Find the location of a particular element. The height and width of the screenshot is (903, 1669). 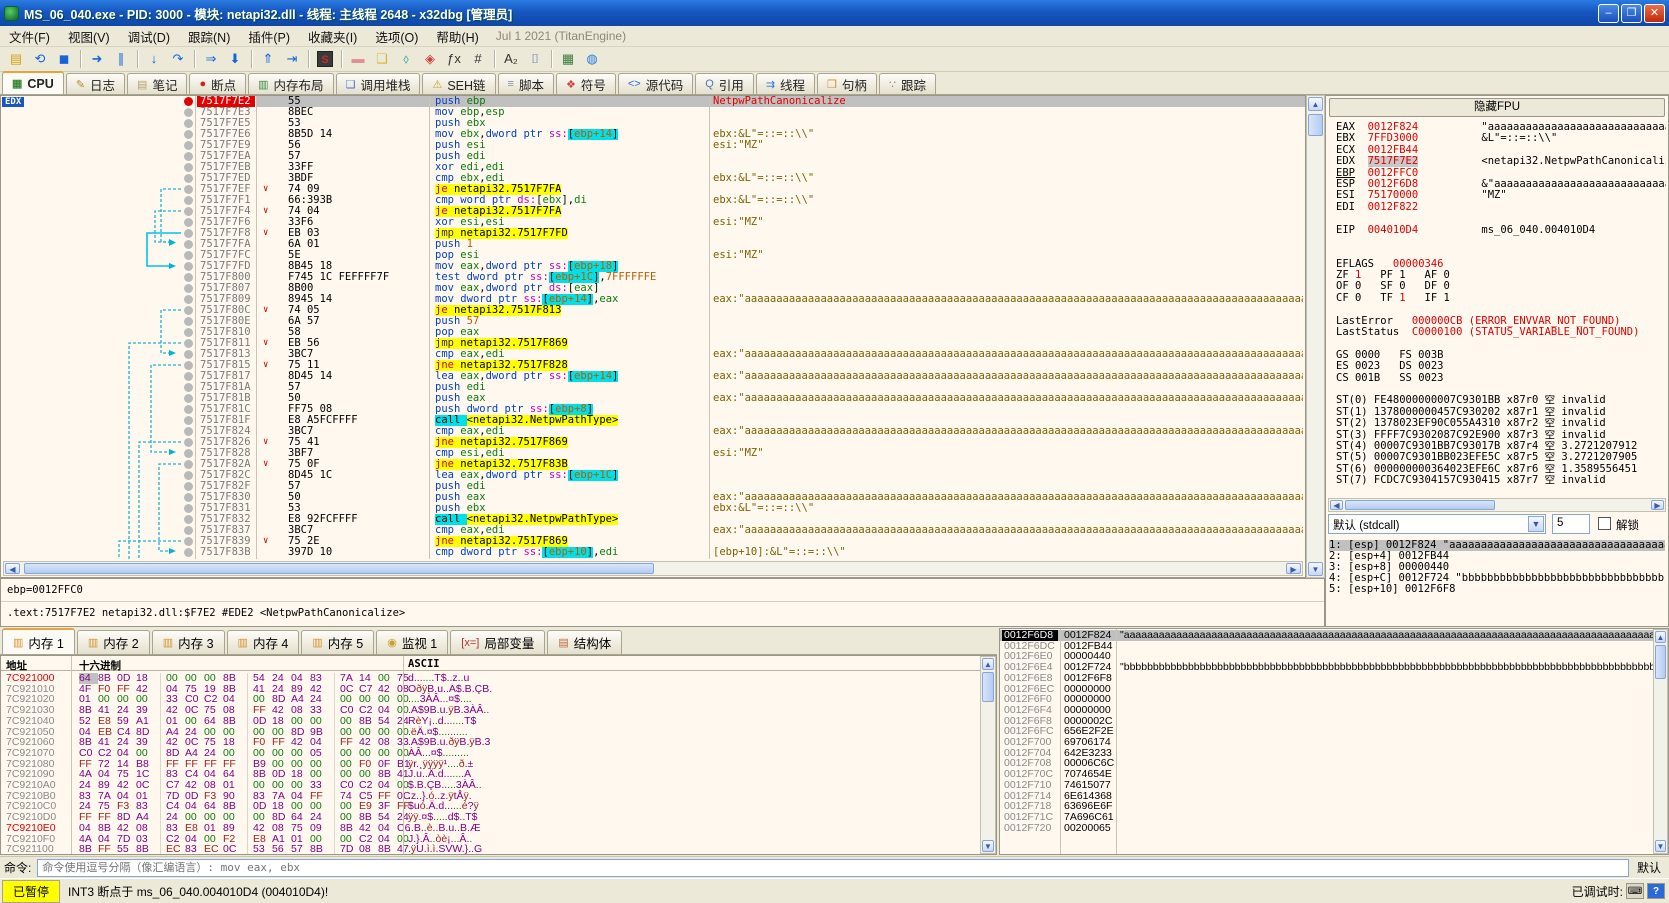

menu-调试(D): 调试(D) is located at coordinates (149, 36).